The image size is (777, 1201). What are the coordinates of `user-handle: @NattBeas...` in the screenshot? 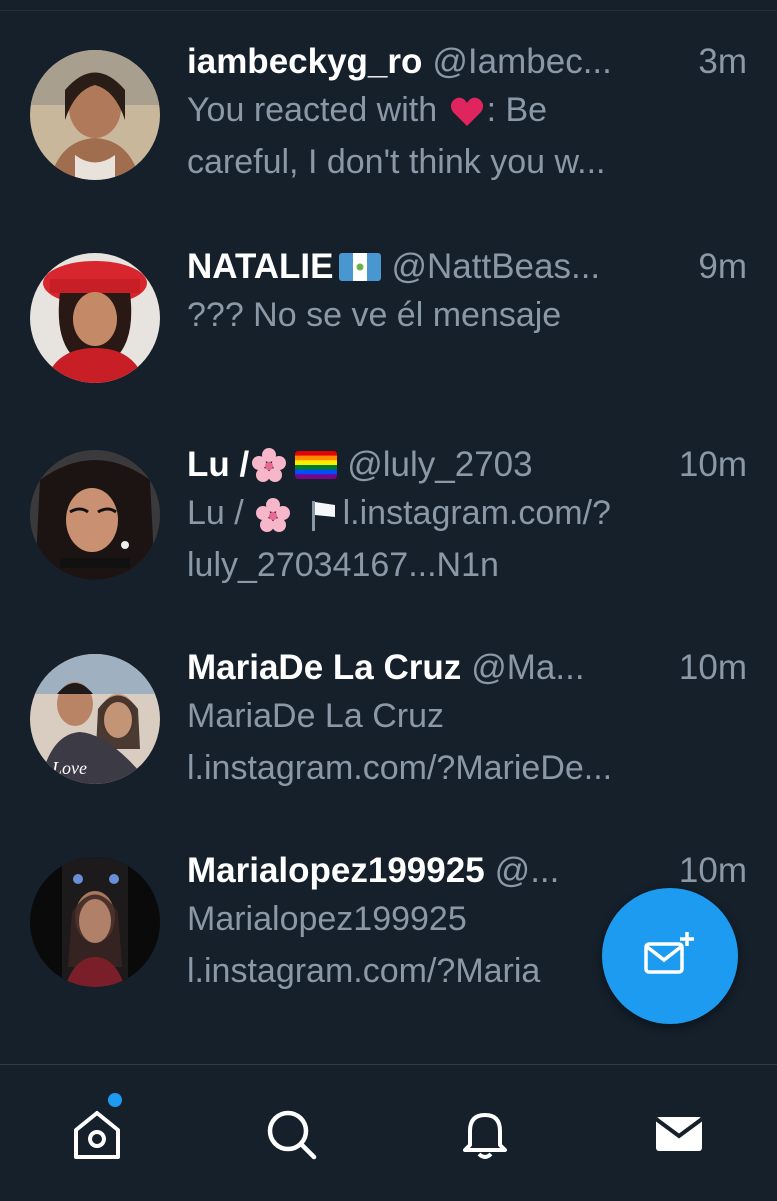 It's located at (496, 266).